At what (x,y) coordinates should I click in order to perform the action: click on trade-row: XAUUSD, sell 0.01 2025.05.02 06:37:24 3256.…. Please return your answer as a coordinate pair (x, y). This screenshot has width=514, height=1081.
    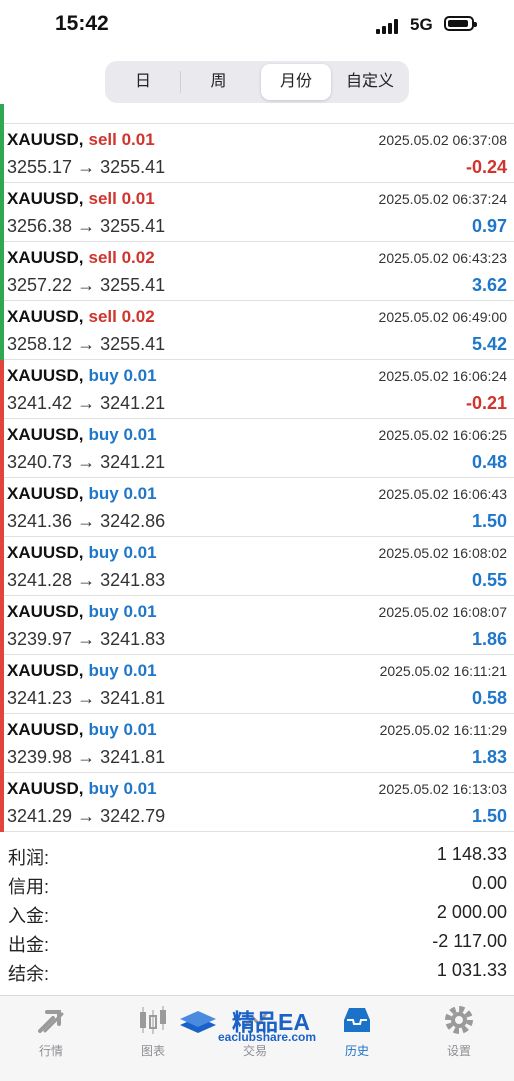
    Looking at the image, I should click on (257, 212).